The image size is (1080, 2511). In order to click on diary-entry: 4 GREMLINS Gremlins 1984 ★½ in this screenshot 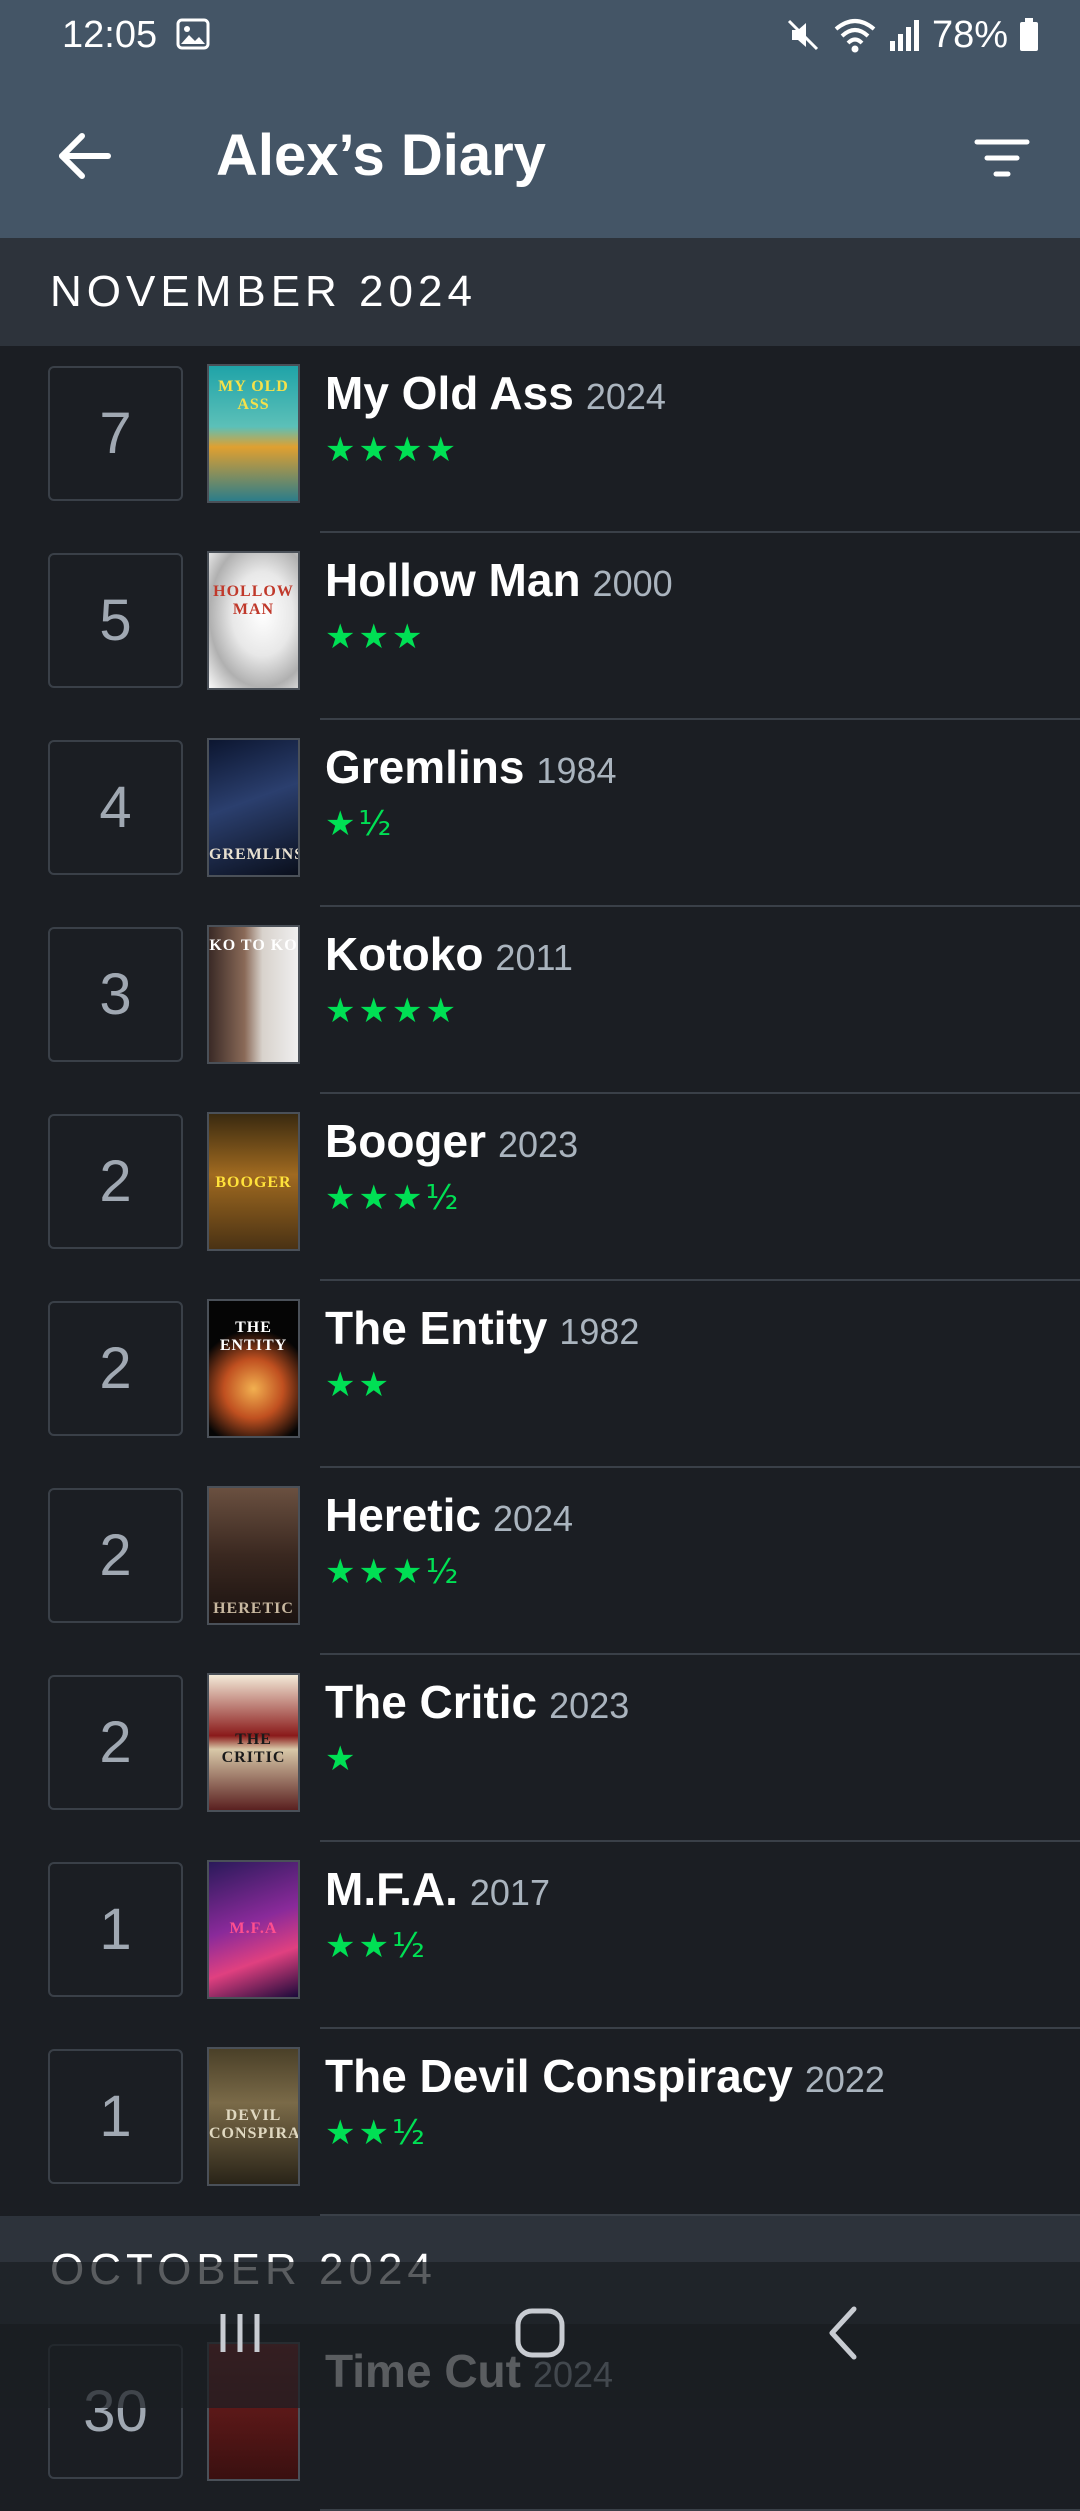, I will do `click(540, 813)`.